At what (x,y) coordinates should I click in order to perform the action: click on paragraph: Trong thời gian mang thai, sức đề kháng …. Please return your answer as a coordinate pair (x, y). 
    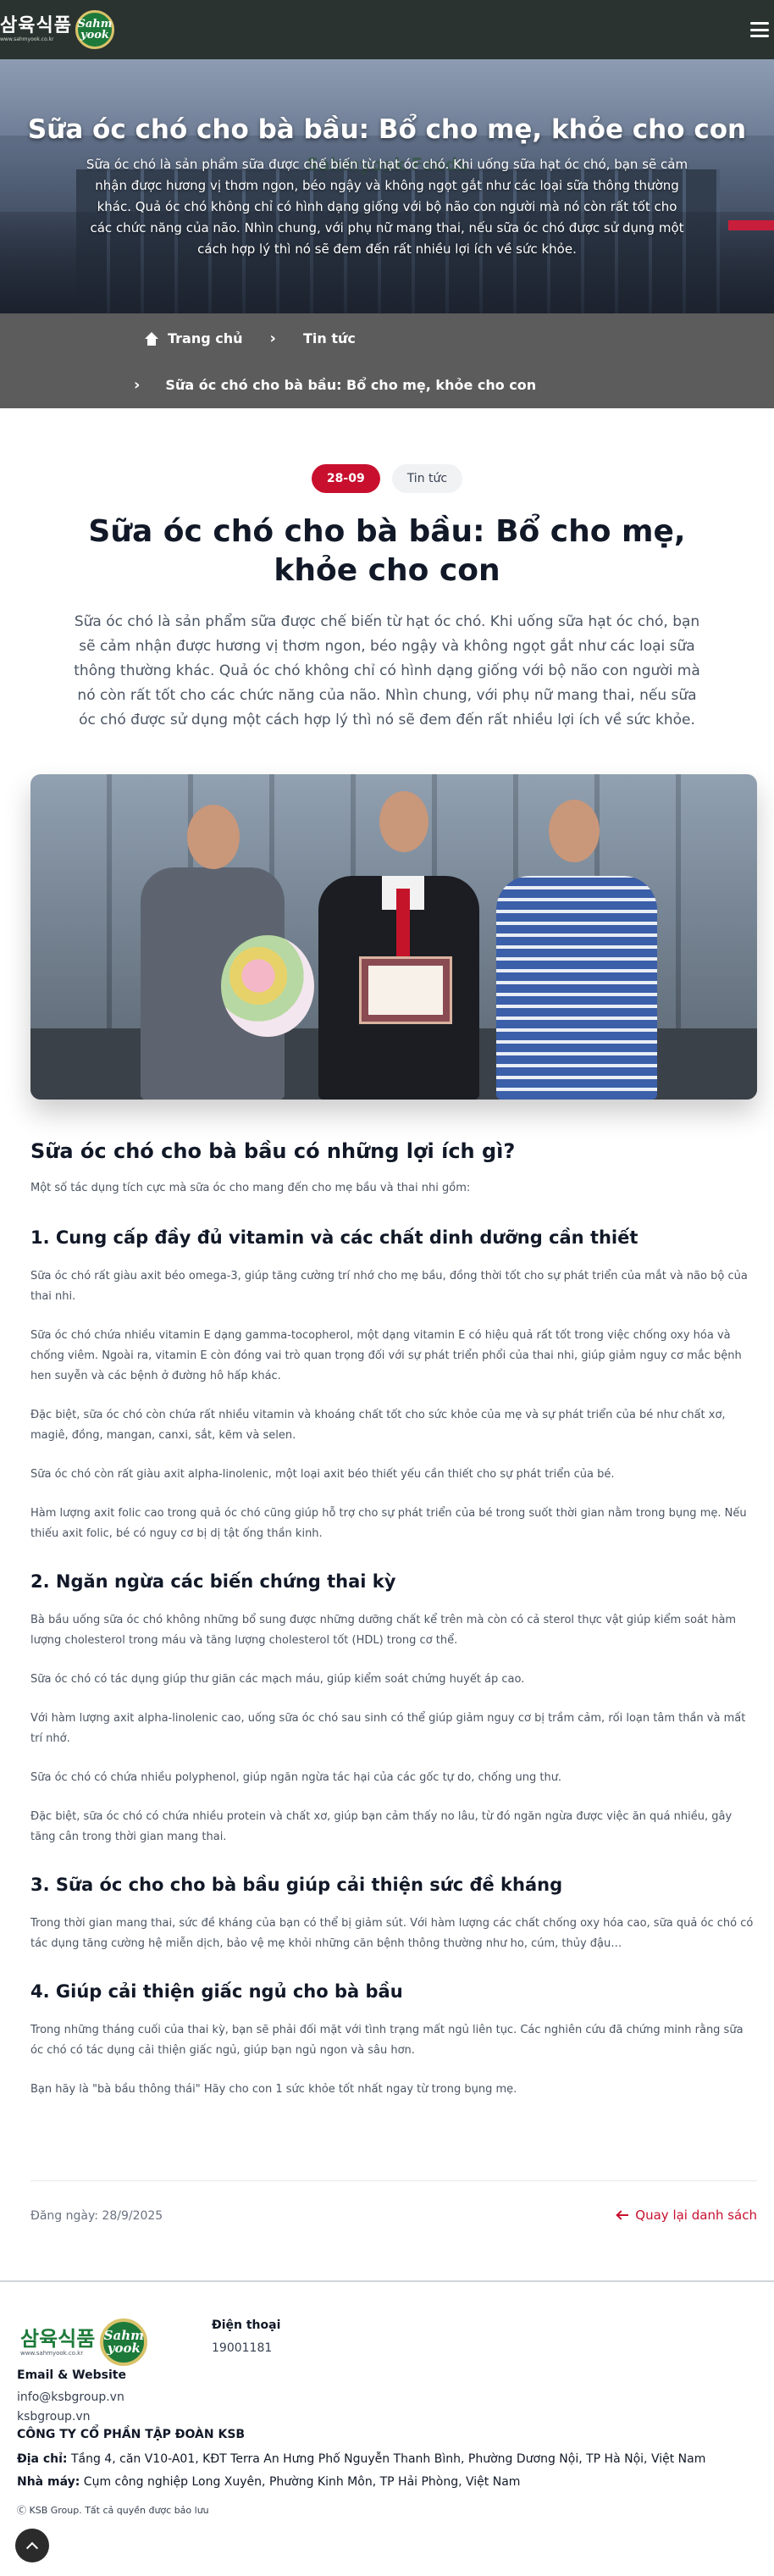
    Looking at the image, I should click on (392, 1933).